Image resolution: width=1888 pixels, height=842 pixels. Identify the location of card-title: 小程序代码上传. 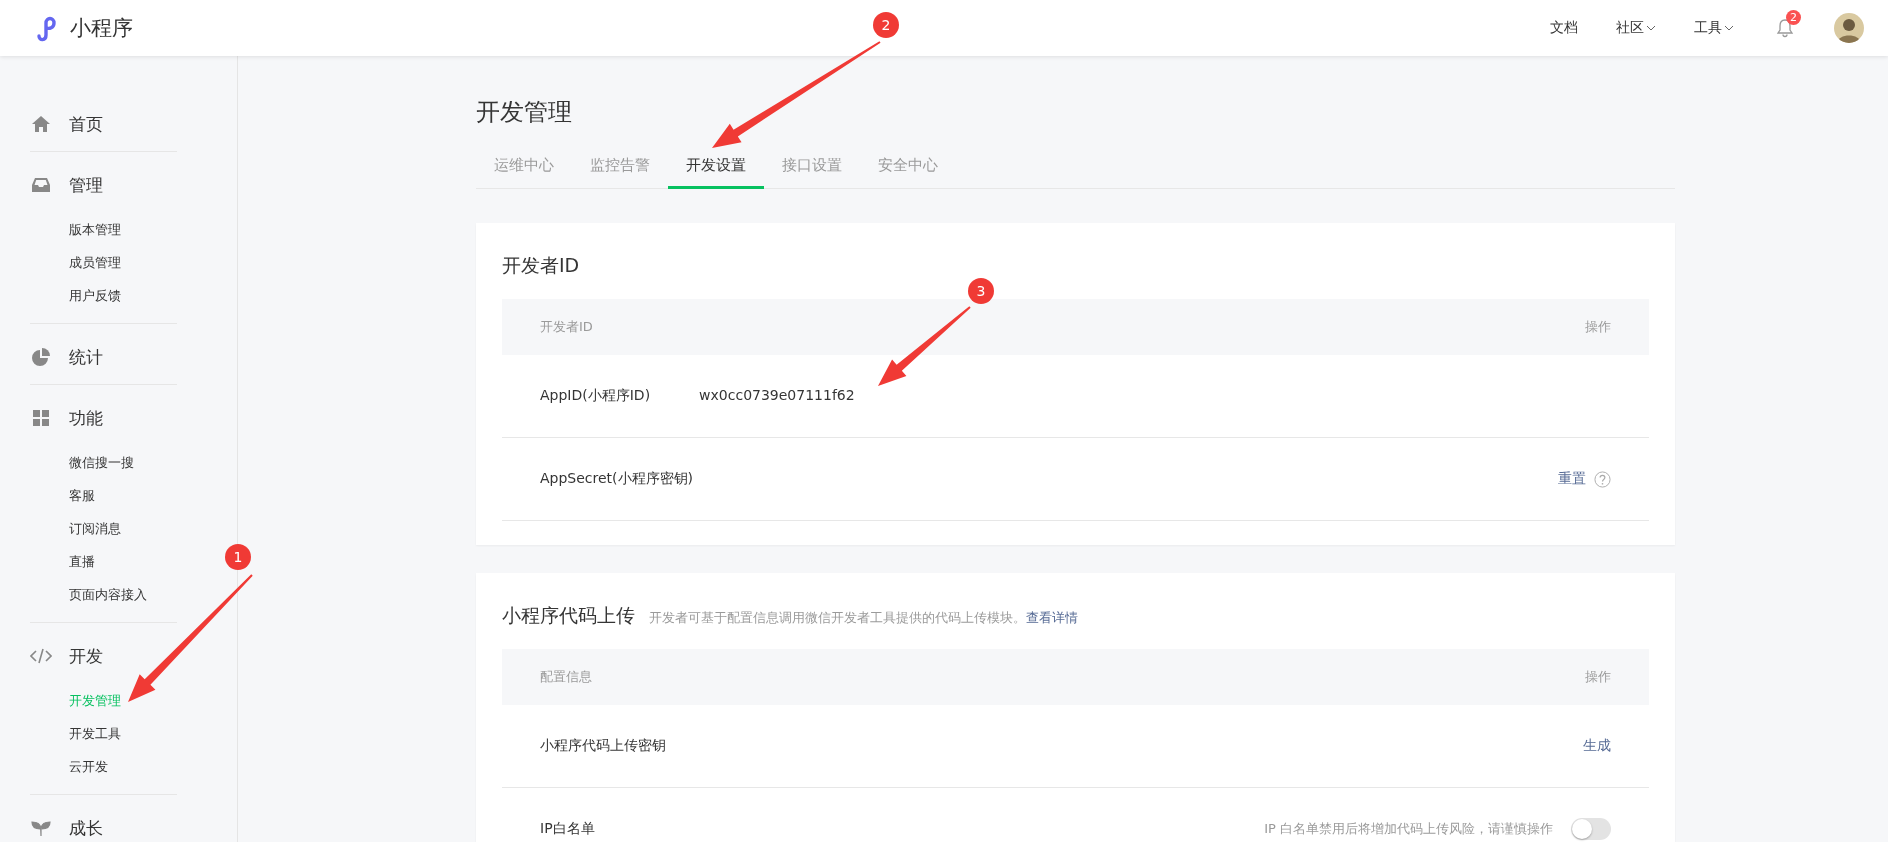
(568, 615).